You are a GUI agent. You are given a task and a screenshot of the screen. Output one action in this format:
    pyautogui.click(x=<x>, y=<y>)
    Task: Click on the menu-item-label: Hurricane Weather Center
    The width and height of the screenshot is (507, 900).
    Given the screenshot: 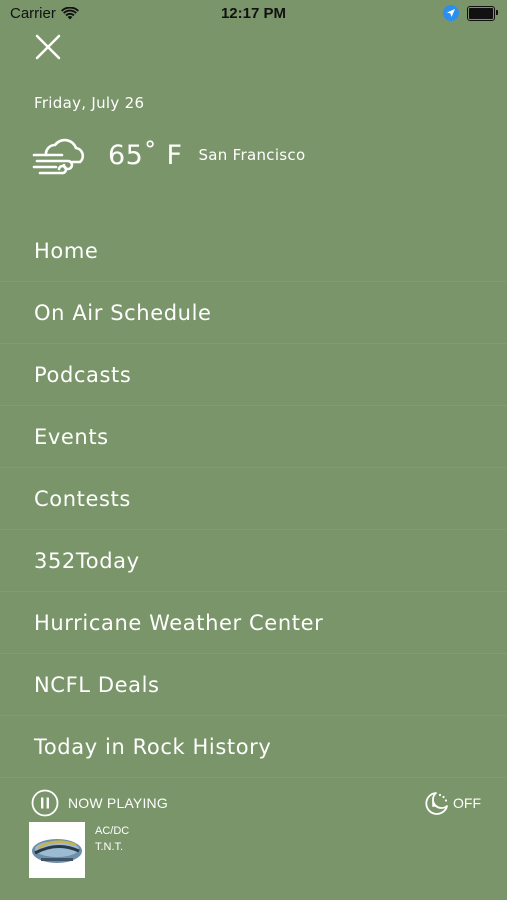 What is the action you would take?
    pyautogui.click(x=179, y=622)
    